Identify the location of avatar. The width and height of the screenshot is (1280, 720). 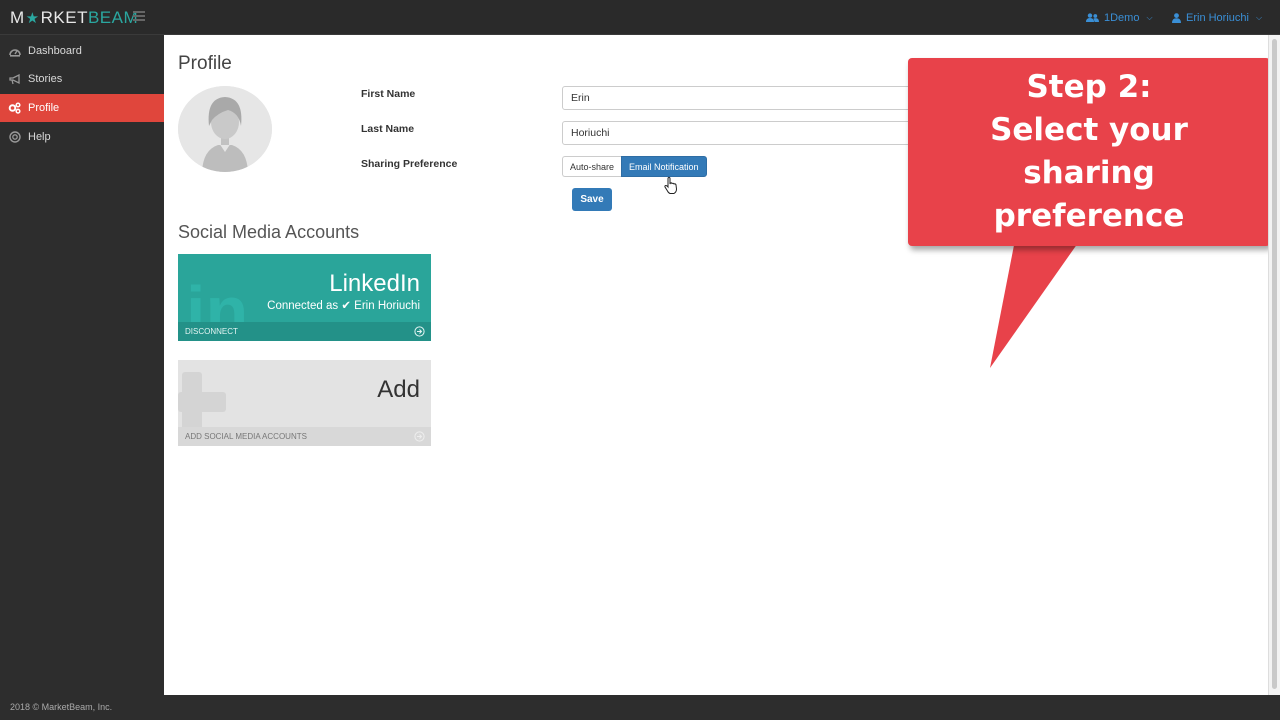
(225, 129).